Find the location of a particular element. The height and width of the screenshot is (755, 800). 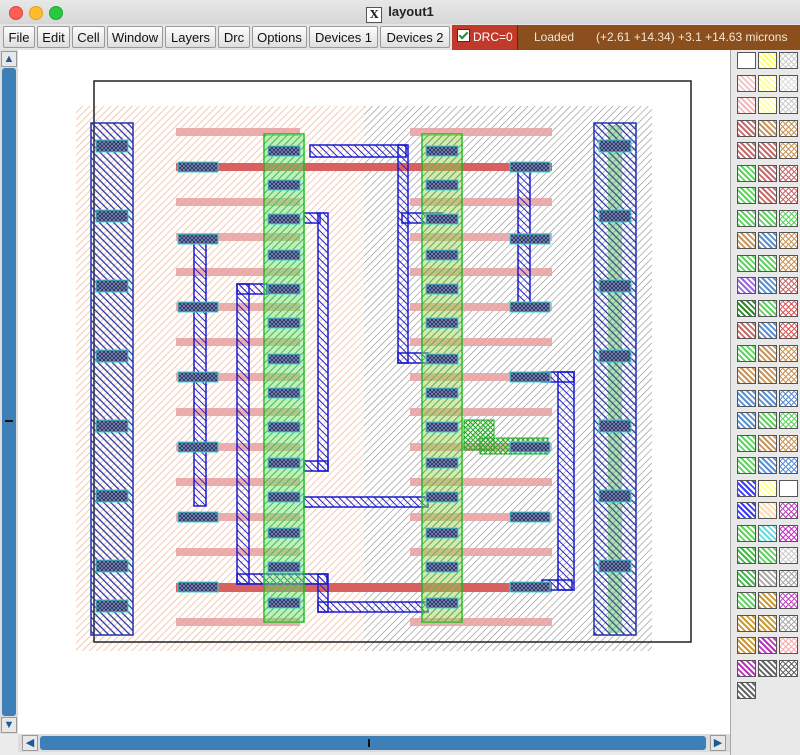

scroll-down-arrow-icon: ▼ is located at coordinates (9, 725).